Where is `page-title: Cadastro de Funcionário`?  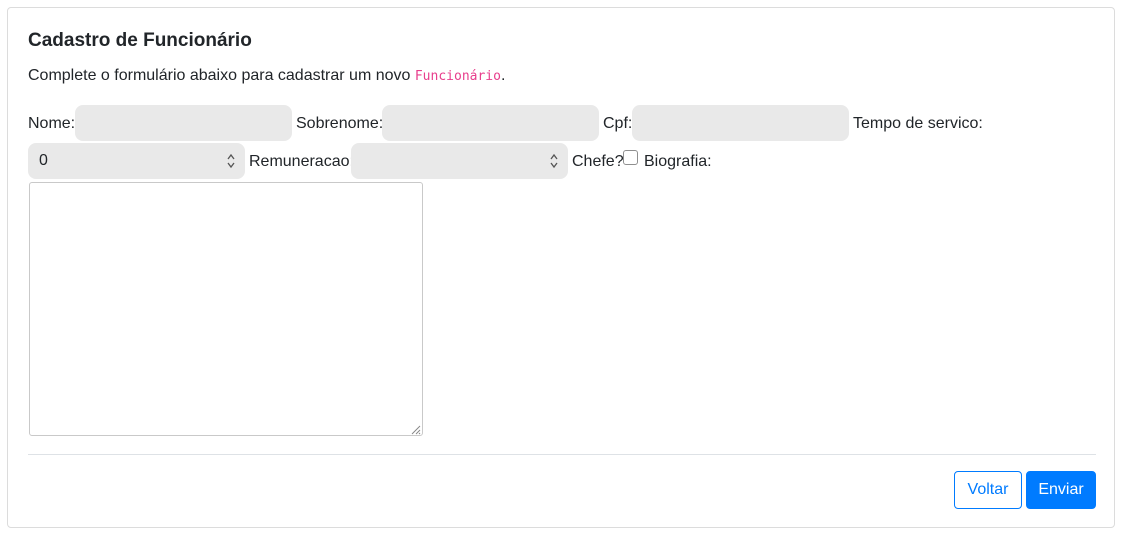 page-title: Cadastro de Funcionário is located at coordinates (140, 40).